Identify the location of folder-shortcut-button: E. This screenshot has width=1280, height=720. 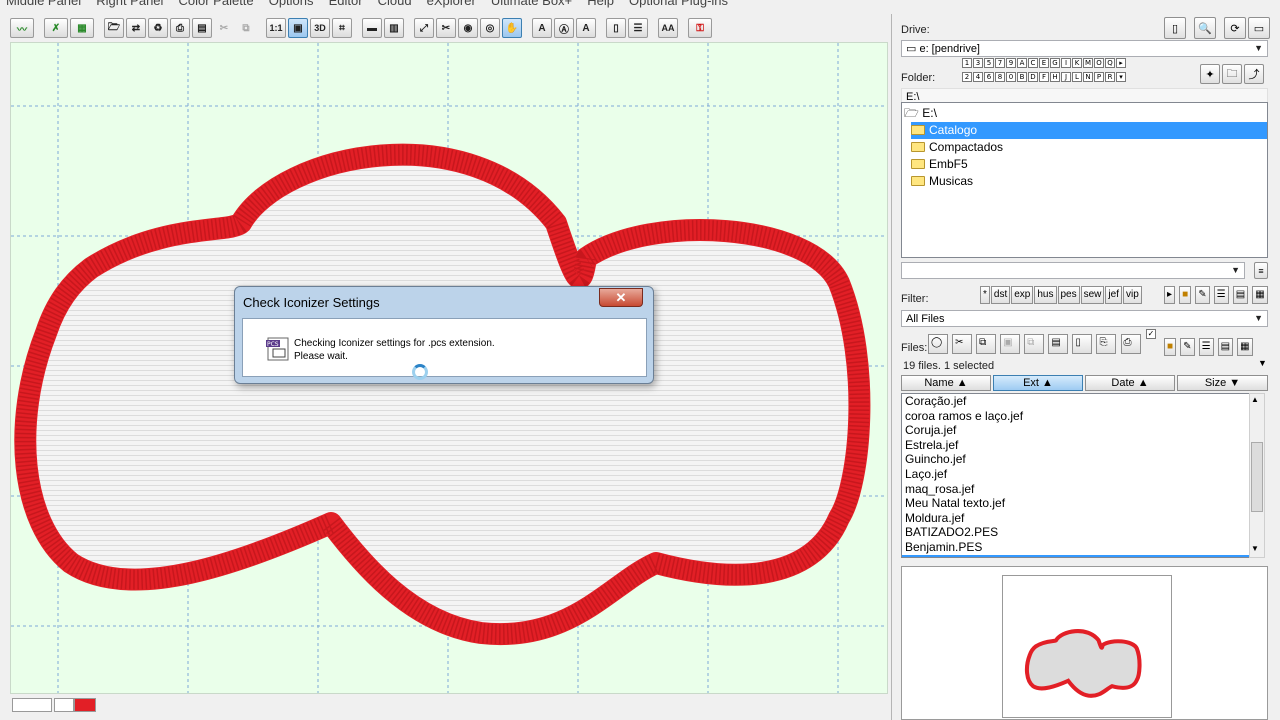
(1044, 63).